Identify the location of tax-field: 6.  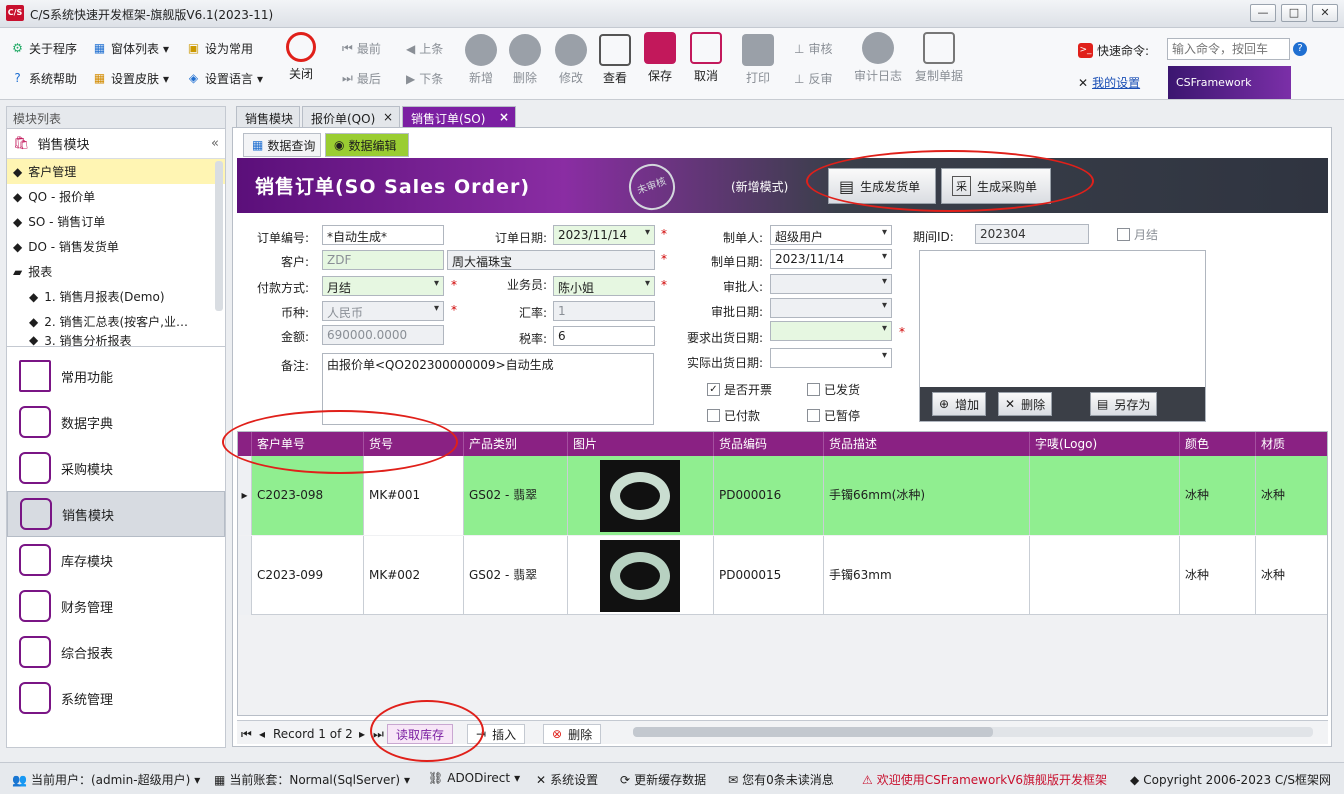
(604, 336).